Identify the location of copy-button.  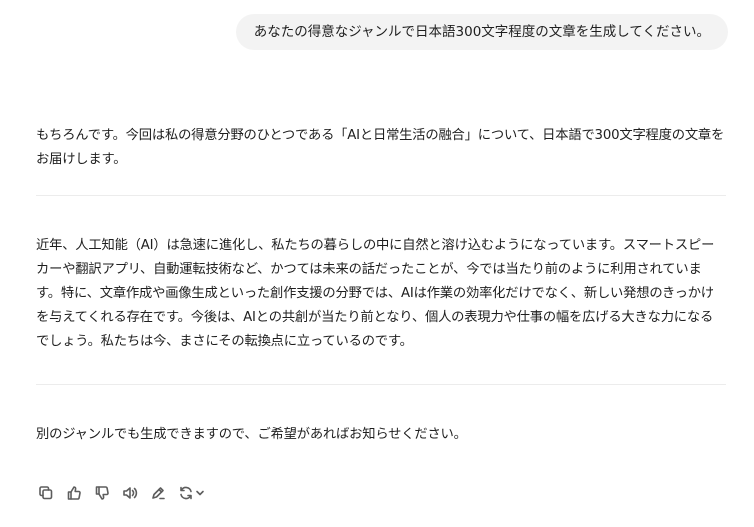
(46, 493).